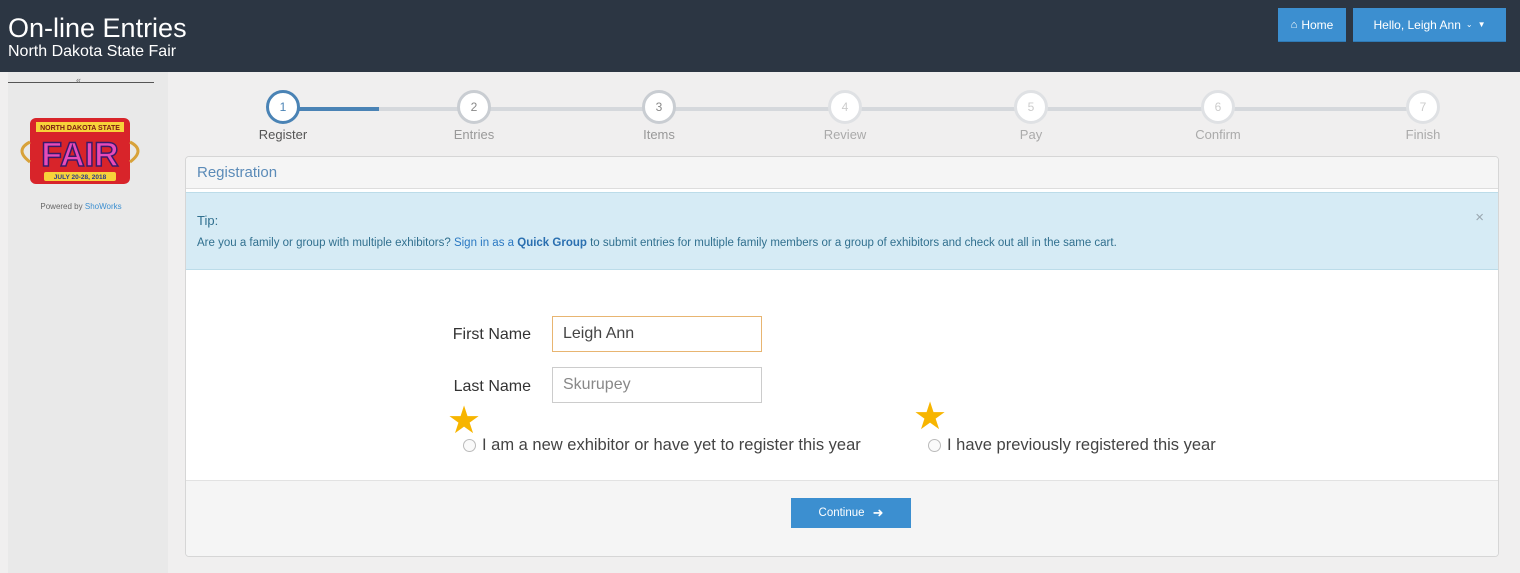 Image resolution: width=1520 pixels, height=573 pixels. Describe the element at coordinates (845, 134) in the screenshot. I see `step-label: Review` at that location.